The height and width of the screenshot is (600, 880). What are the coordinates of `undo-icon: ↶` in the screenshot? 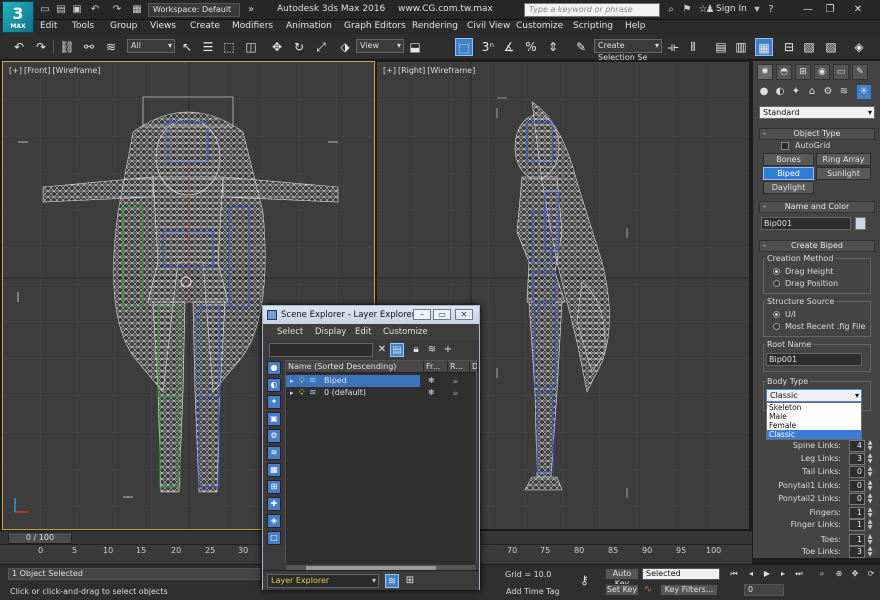 It's located at (95, 10).